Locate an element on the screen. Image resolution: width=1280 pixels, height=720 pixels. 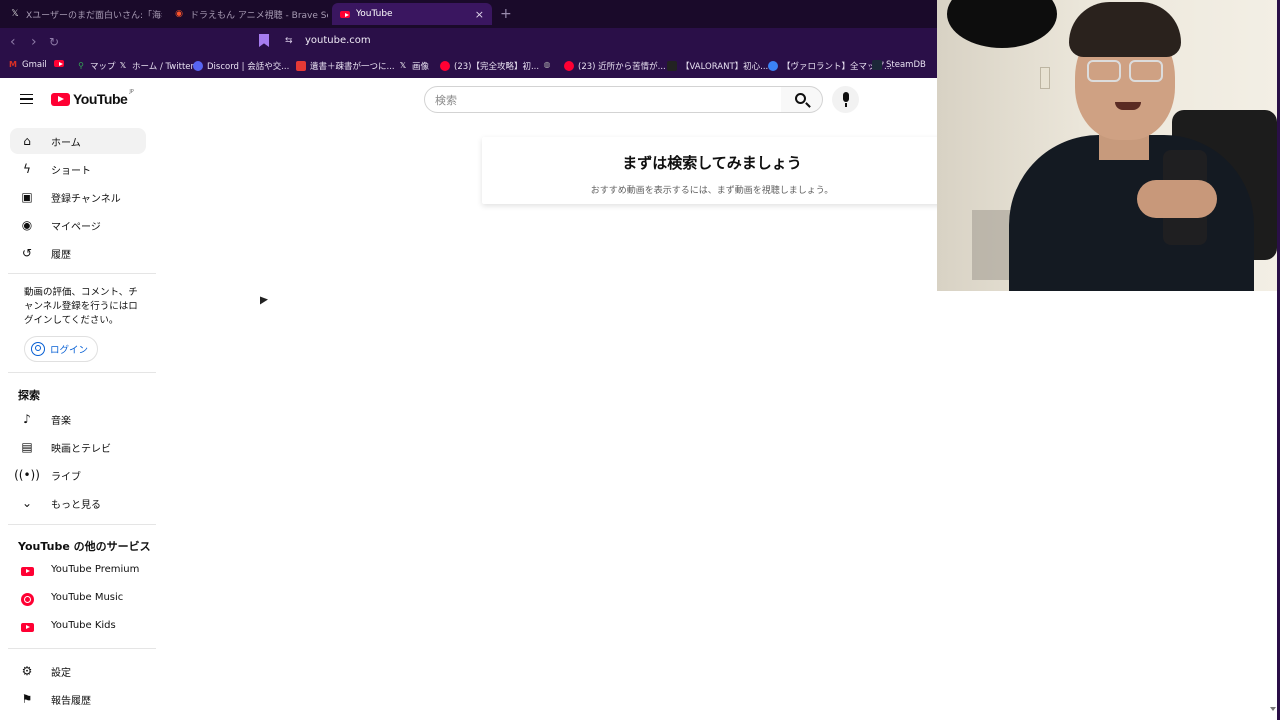
sidebar-item-label: 音楽 is located at coordinates (61, 421).